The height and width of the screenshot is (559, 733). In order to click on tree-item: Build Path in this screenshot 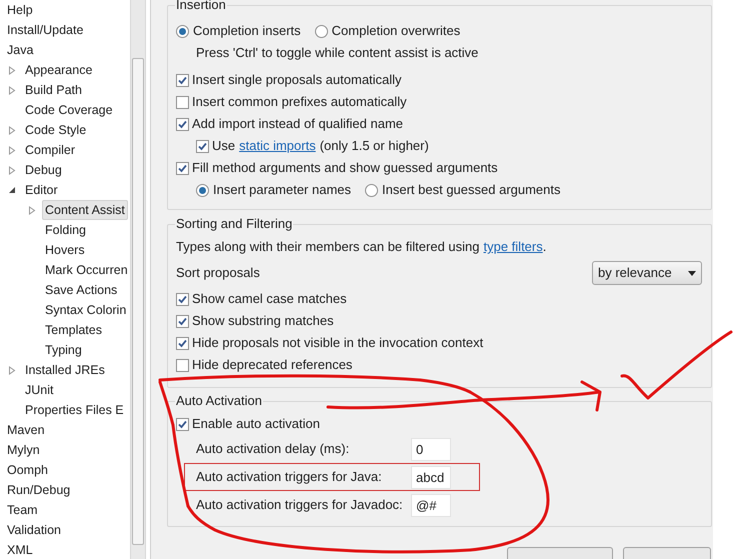, I will do `click(53, 90)`.